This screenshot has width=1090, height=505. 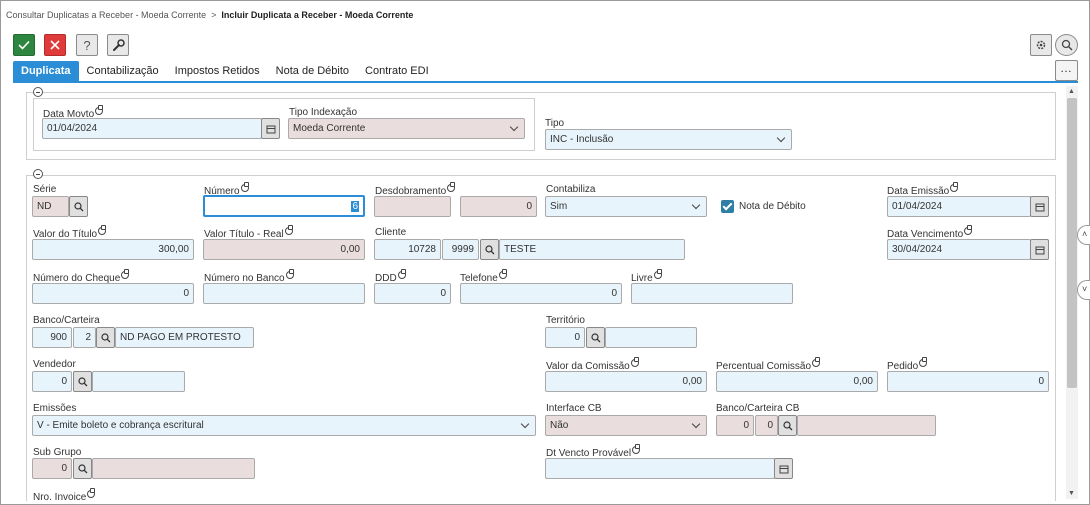 What do you see at coordinates (397, 71) in the screenshot?
I see `tab-contrato-edi: Contrato EDI` at bounding box center [397, 71].